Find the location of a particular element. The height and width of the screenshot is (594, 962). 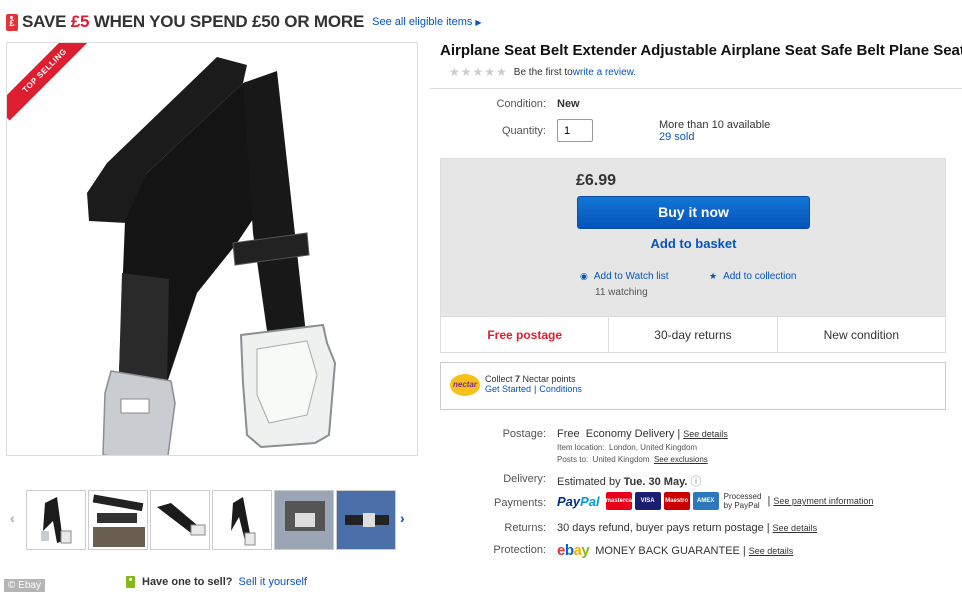

returns-label: Returns: is located at coordinates (525, 528).